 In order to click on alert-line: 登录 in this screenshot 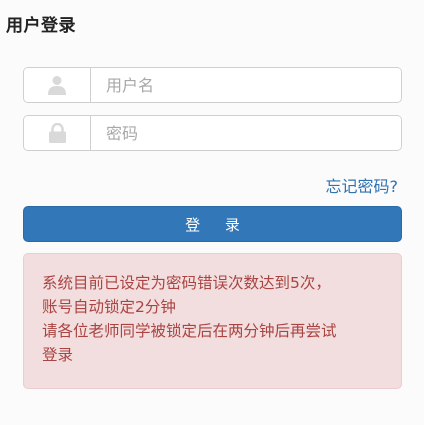, I will do `click(58, 355)`.